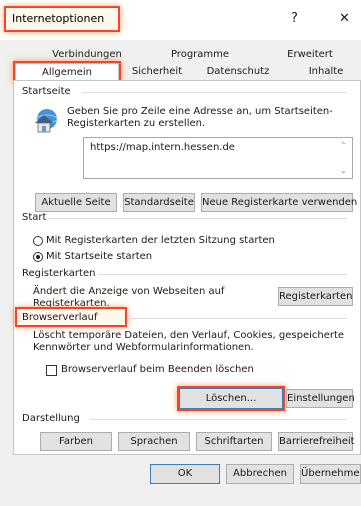 This screenshot has height=506, width=361. Describe the element at coordinates (60, 317) in the screenshot. I see `group-label-browserverlauf: Browserverlauf` at that location.